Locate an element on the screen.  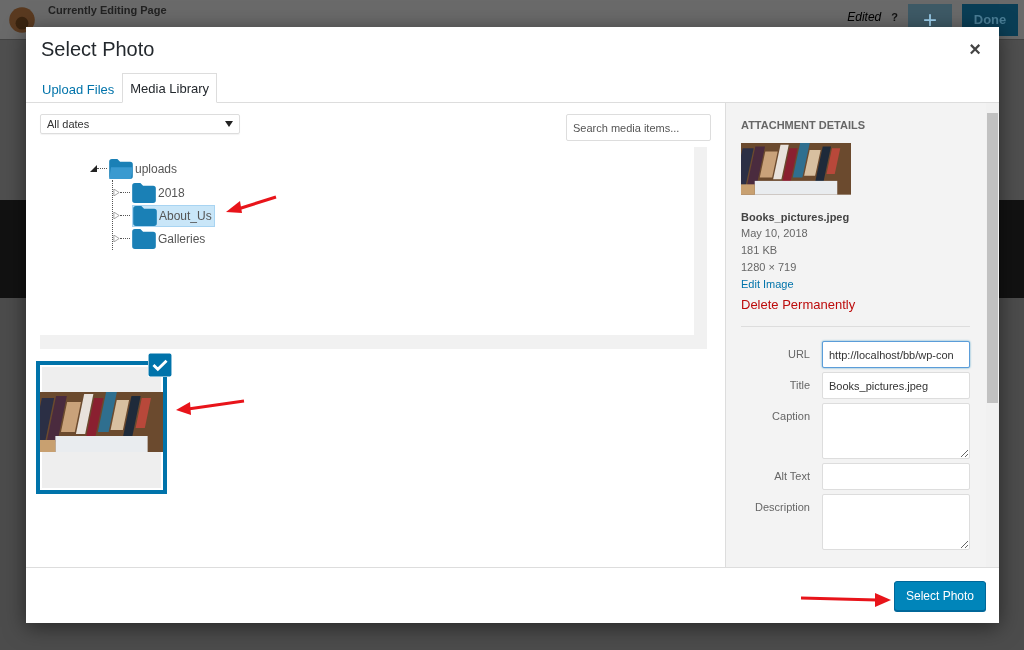
close-button: × is located at coordinates (975, 49).